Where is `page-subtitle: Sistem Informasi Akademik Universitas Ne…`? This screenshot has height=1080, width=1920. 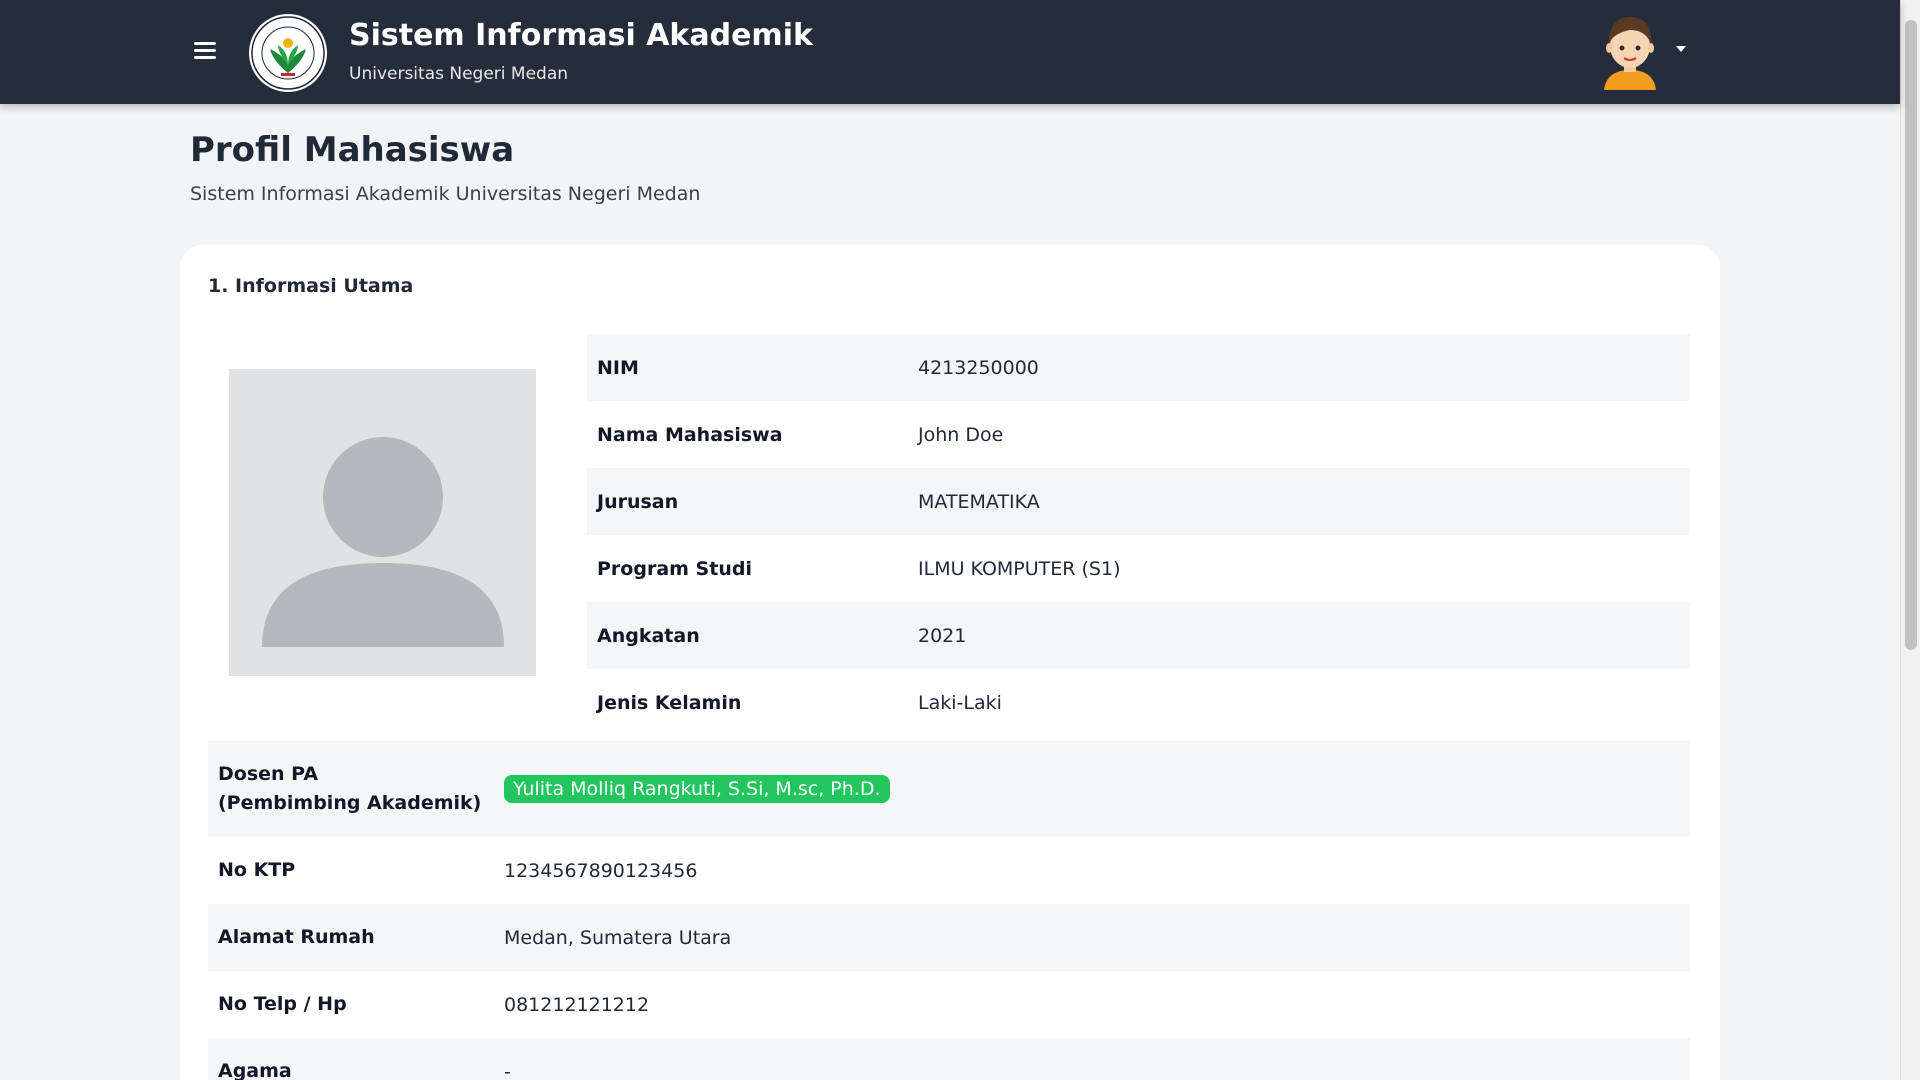
page-subtitle: Sistem Informasi Akademik Universitas Ne… is located at coordinates (445, 194).